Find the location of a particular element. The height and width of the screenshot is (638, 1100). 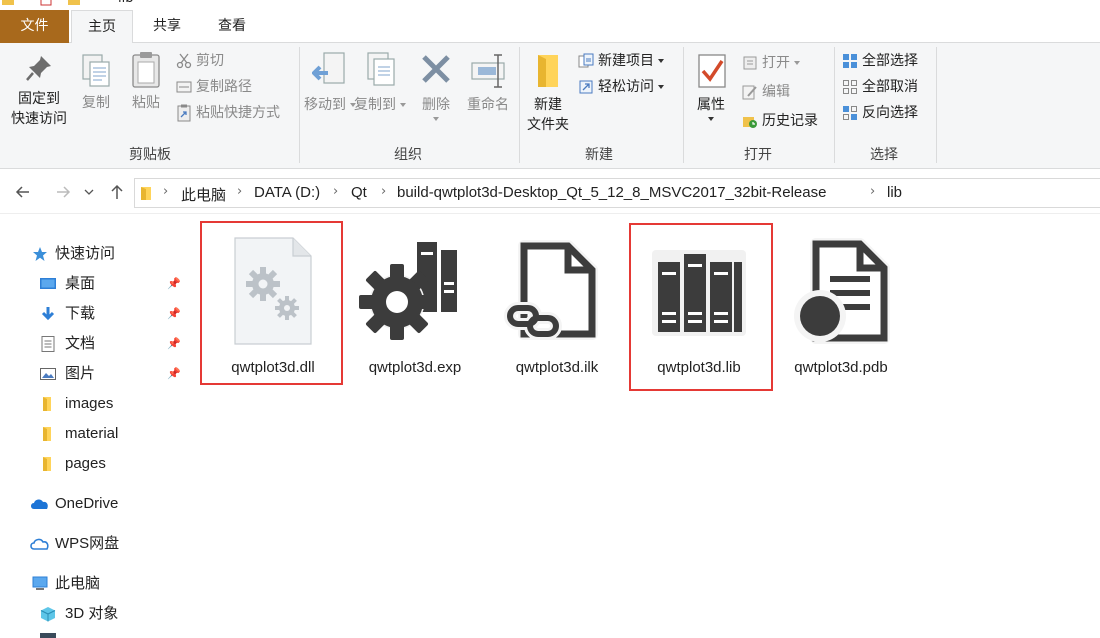

copy-path-button: 复制路径 is located at coordinates (214, 87).